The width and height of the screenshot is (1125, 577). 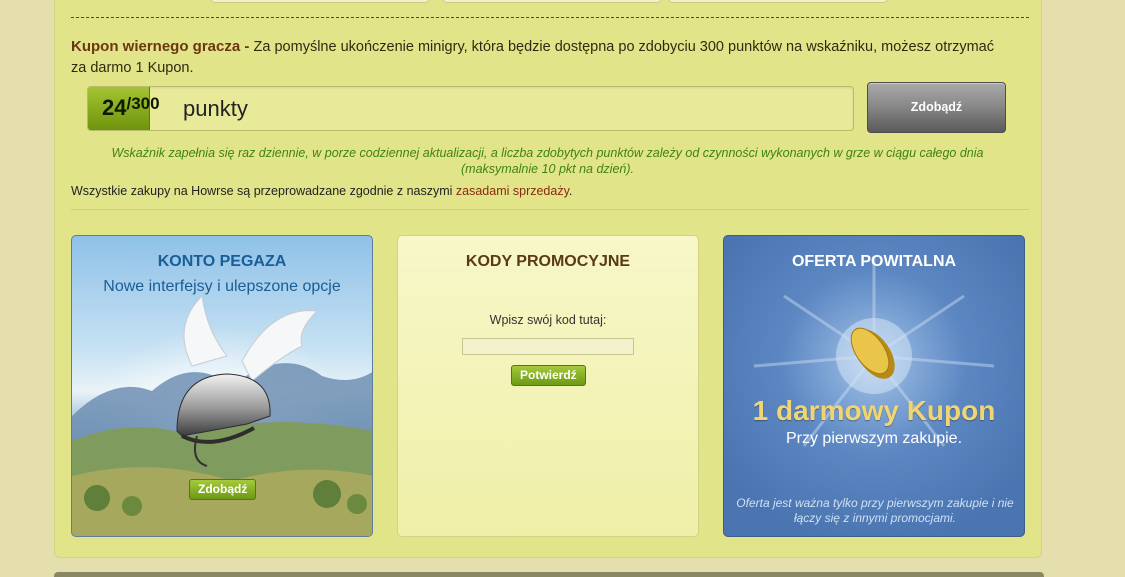 I want to click on points-counter: 24/300, so click(x=131, y=107).